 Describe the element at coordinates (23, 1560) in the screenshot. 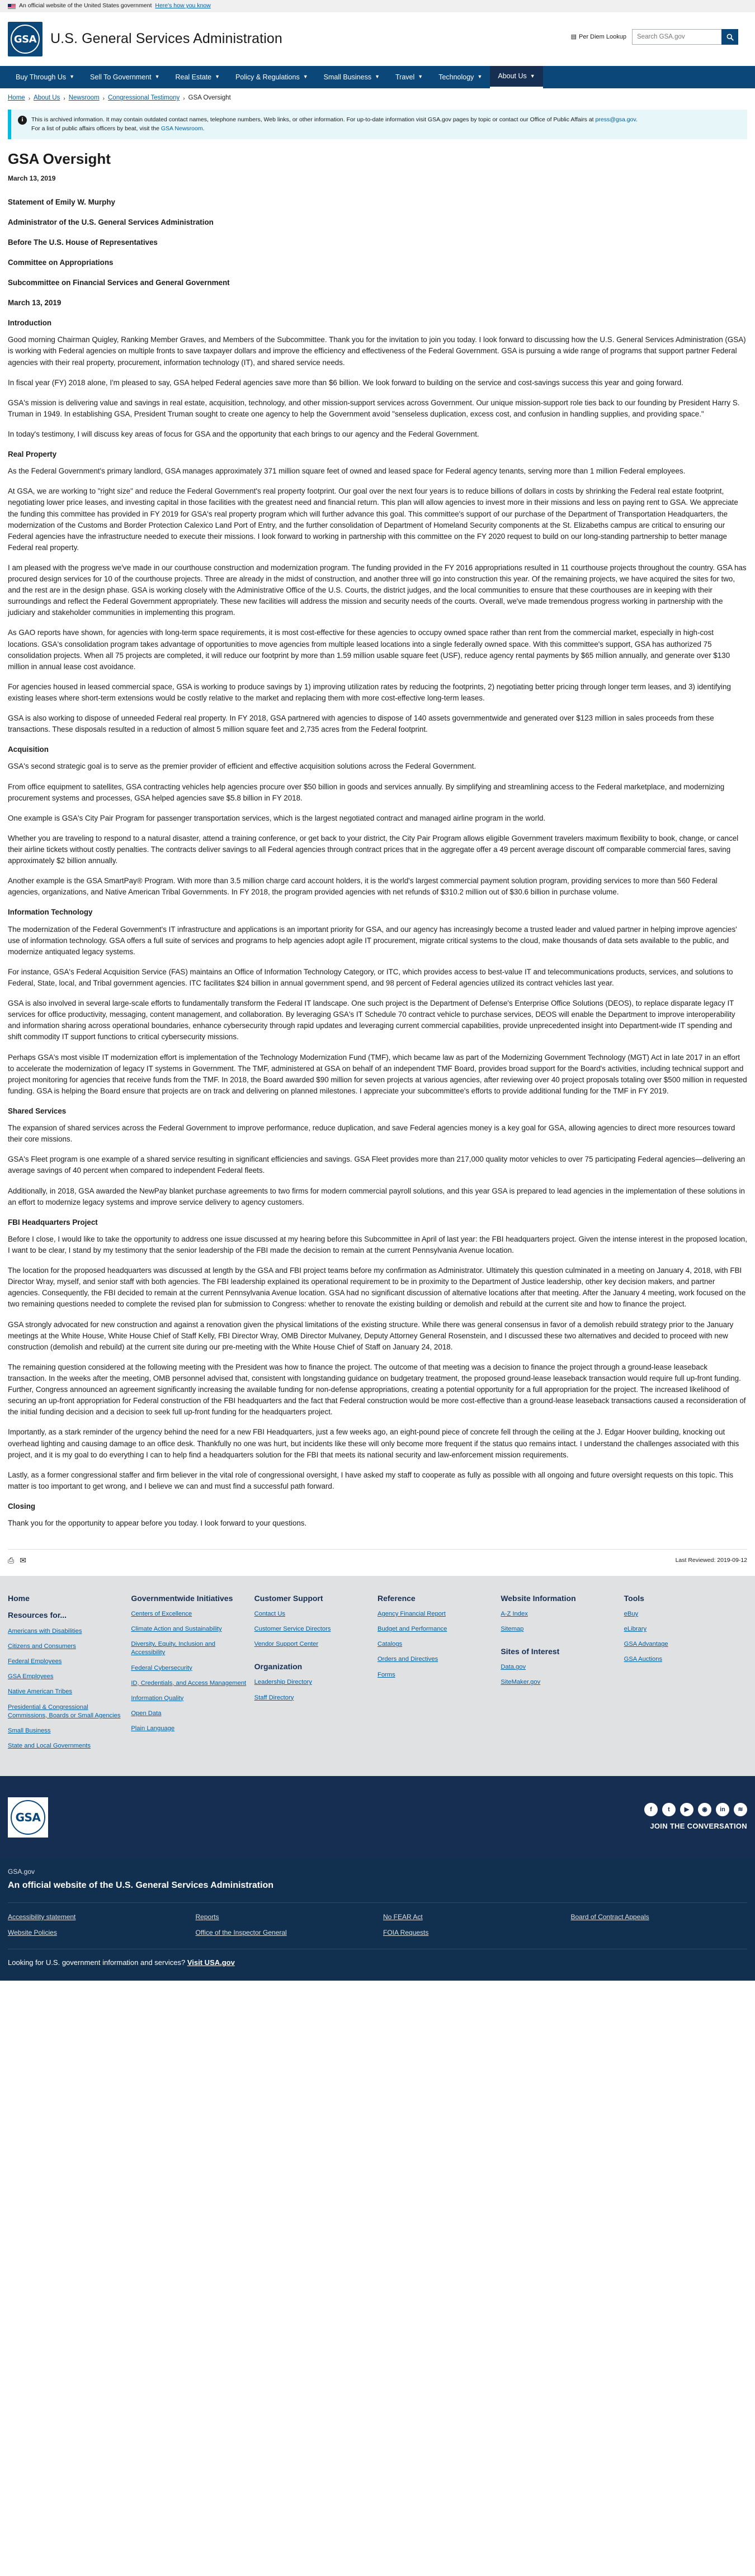

I see `email-icon: ✉` at that location.